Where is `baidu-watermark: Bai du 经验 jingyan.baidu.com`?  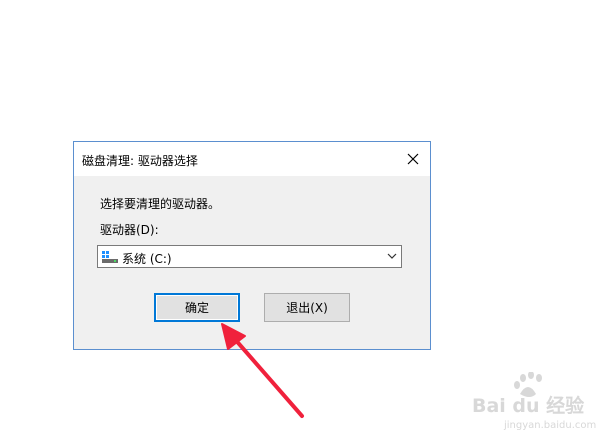 baidu-watermark: Bai du 经验 jingyan.baidu.com is located at coordinates (534, 401).